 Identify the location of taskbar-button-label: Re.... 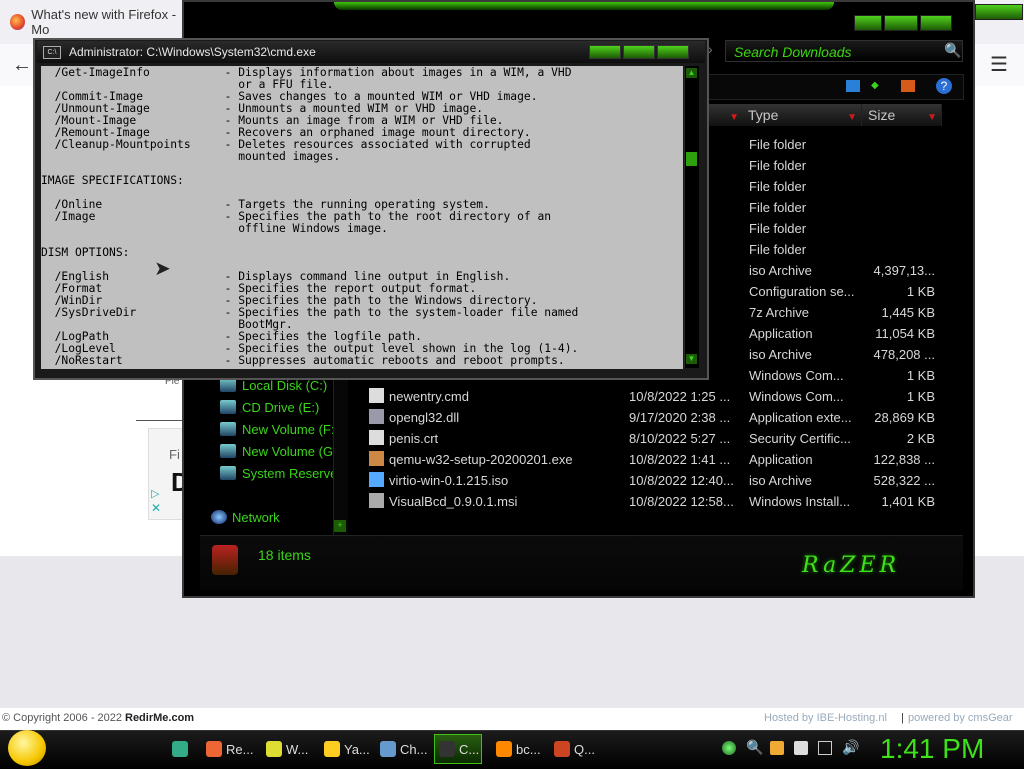
(240, 749).